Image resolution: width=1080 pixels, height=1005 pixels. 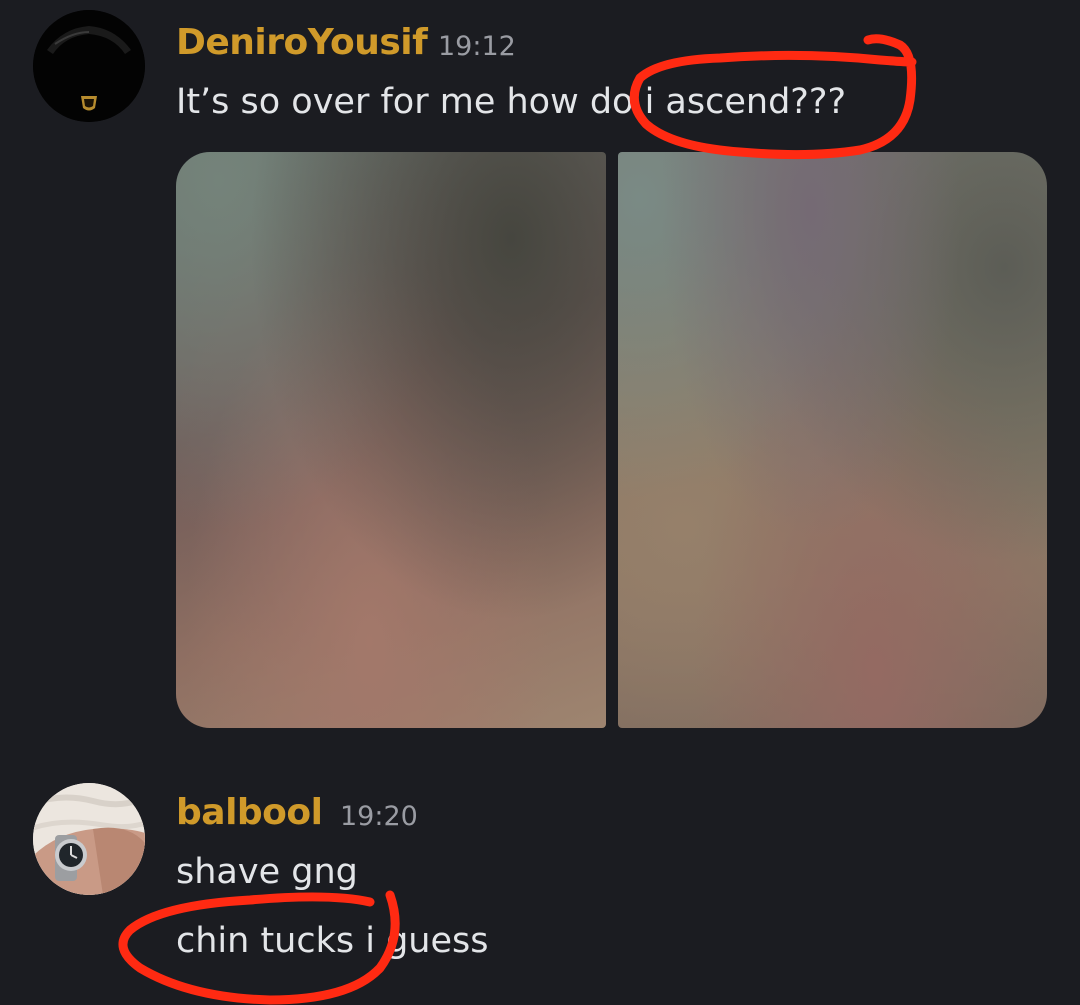 What do you see at coordinates (302, 42) in the screenshot?
I see `message-author: DeniroYousif` at bounding box center [302, 42].